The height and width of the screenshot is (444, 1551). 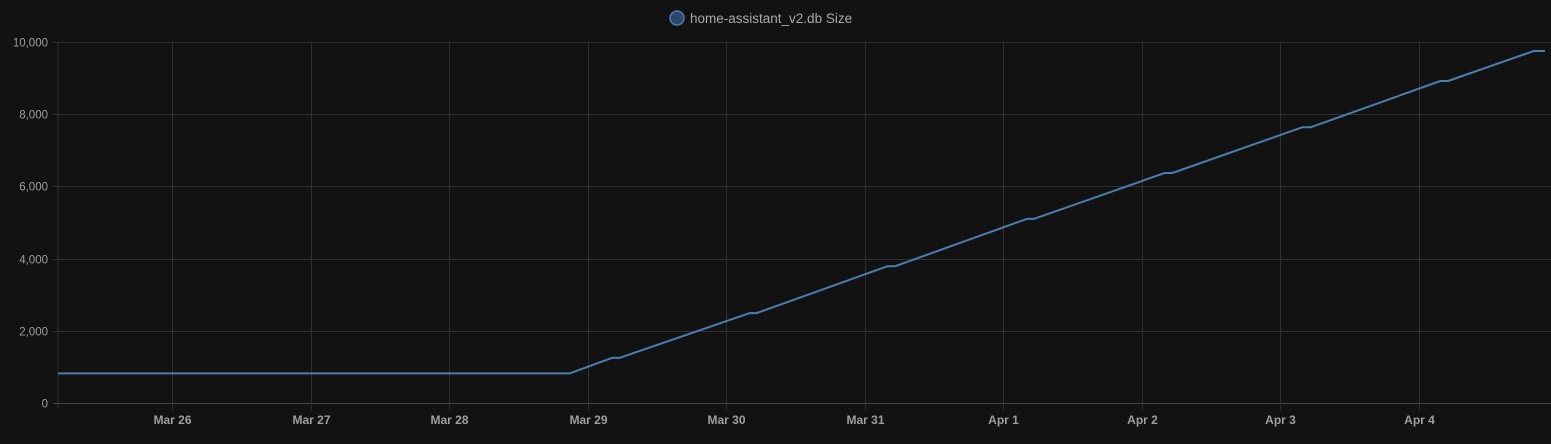 I want to click on y-tick-label: 8,000, so click(x=33, y=116).